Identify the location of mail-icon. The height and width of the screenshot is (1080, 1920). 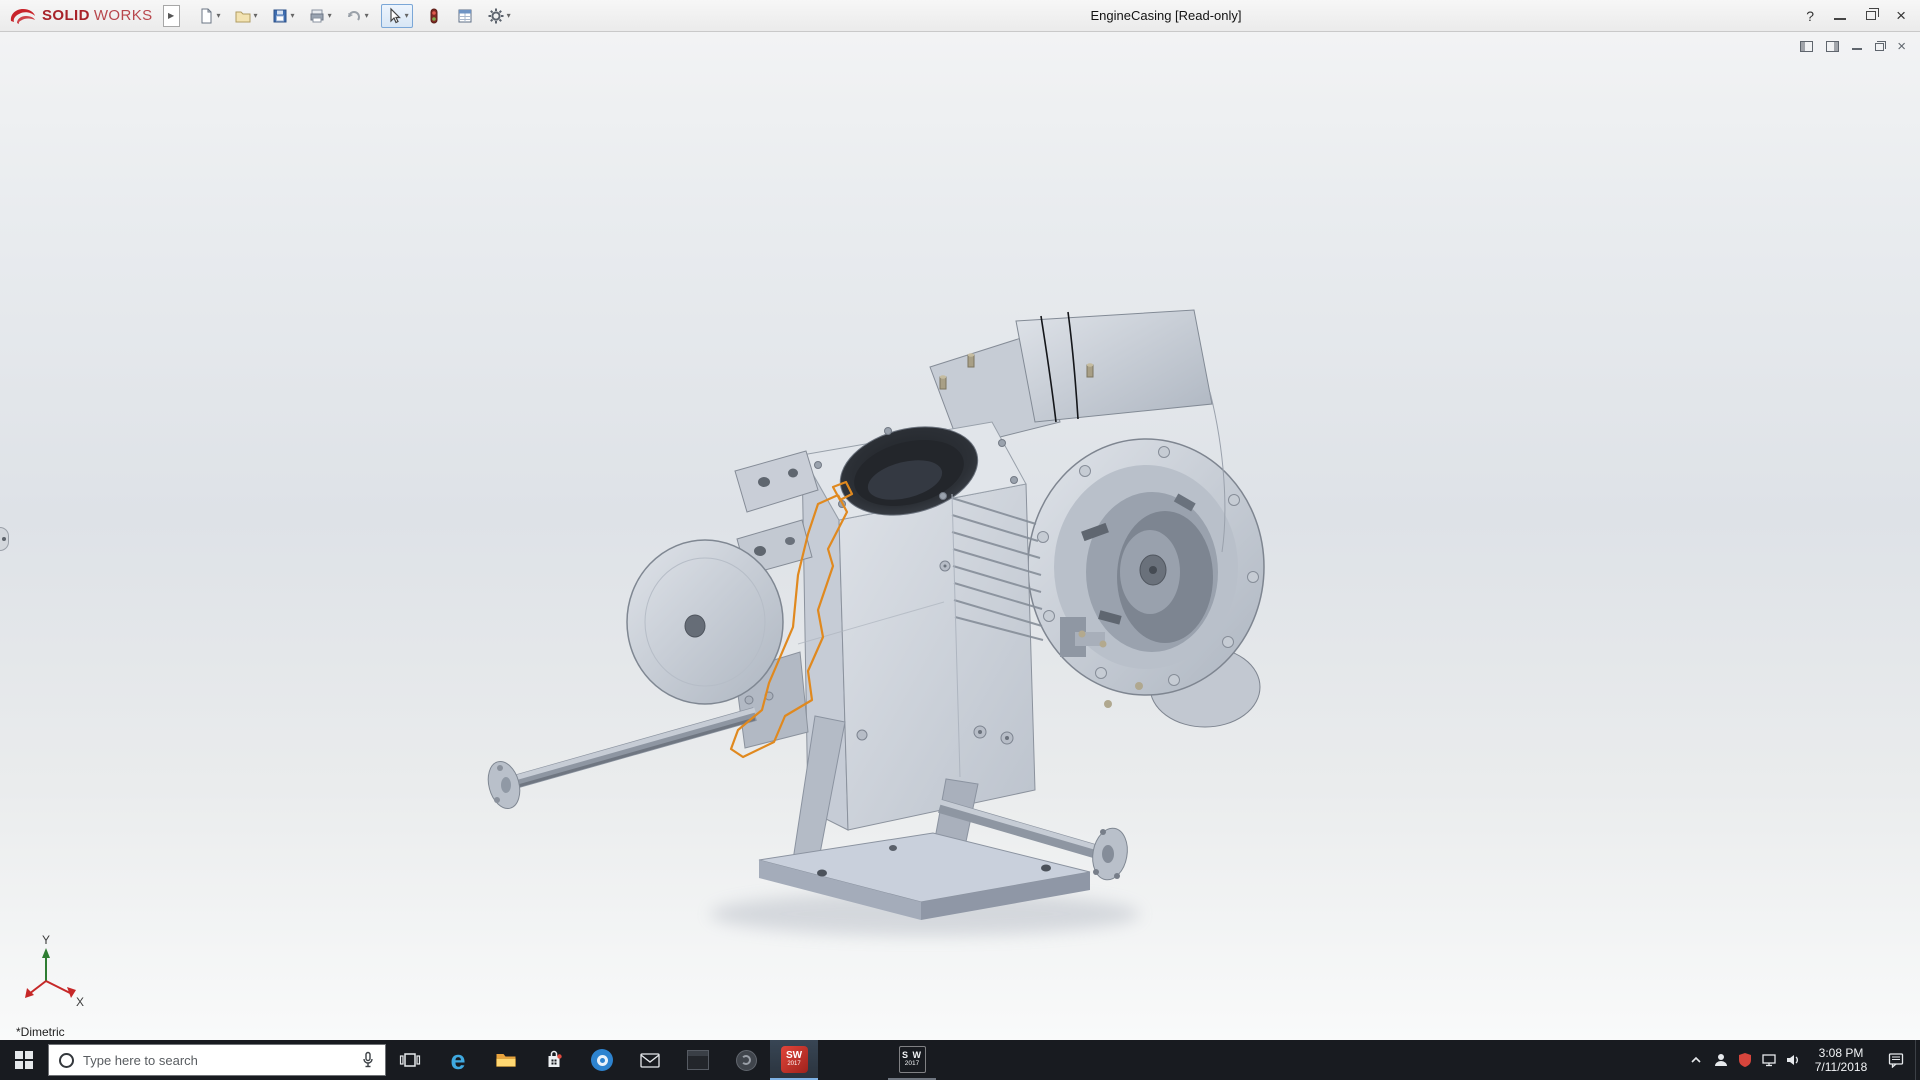
(650, 1060).